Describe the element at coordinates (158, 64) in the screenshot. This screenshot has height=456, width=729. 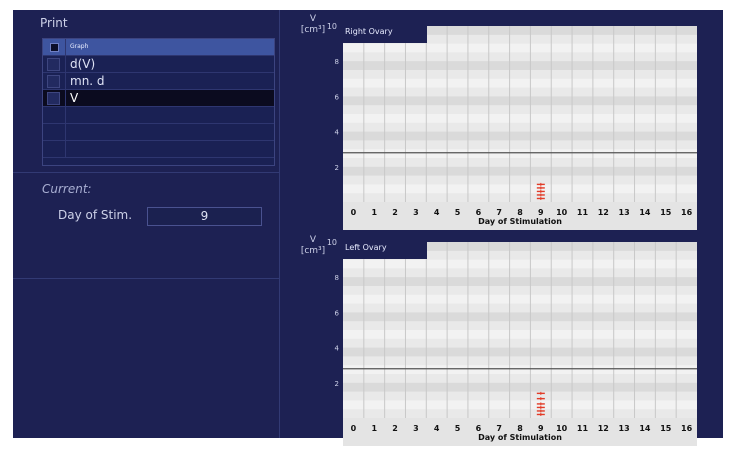
I see `print-item-dv: d(V)` at that location.